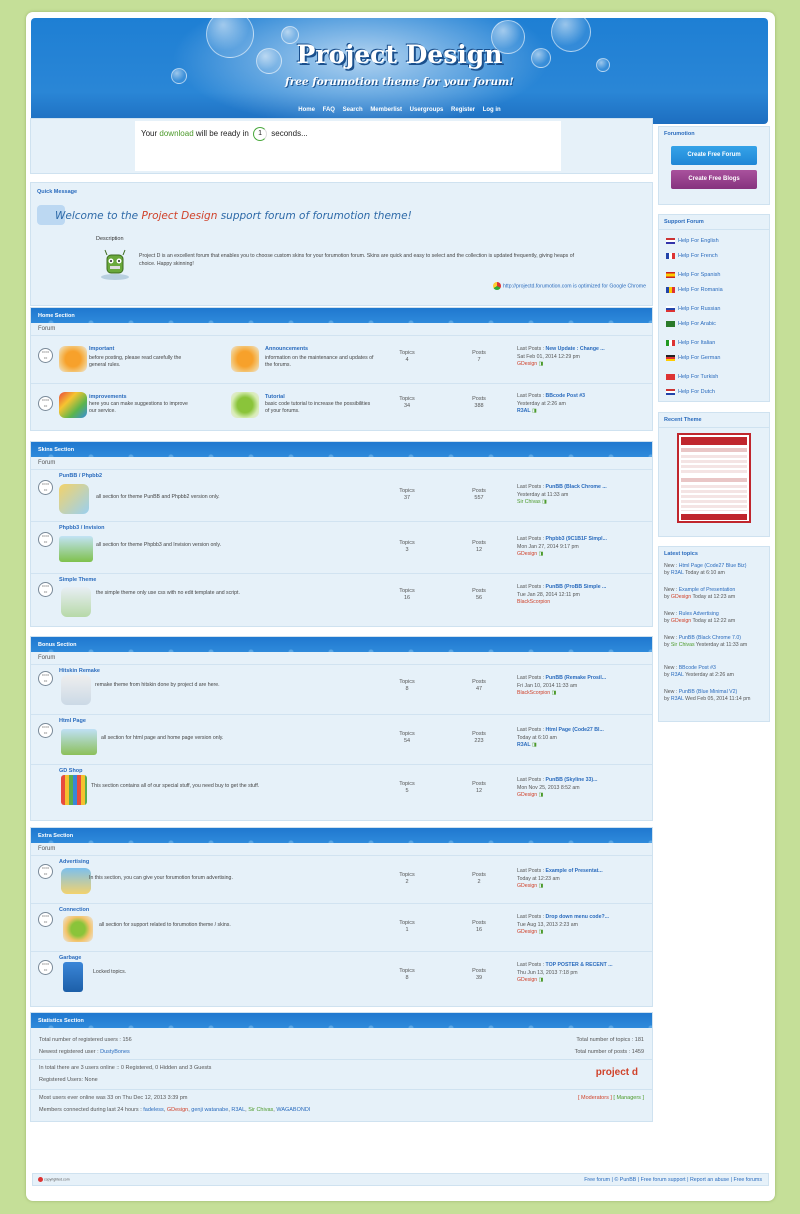  I want to click on help-english-link: Help For English, so click(714, 241).